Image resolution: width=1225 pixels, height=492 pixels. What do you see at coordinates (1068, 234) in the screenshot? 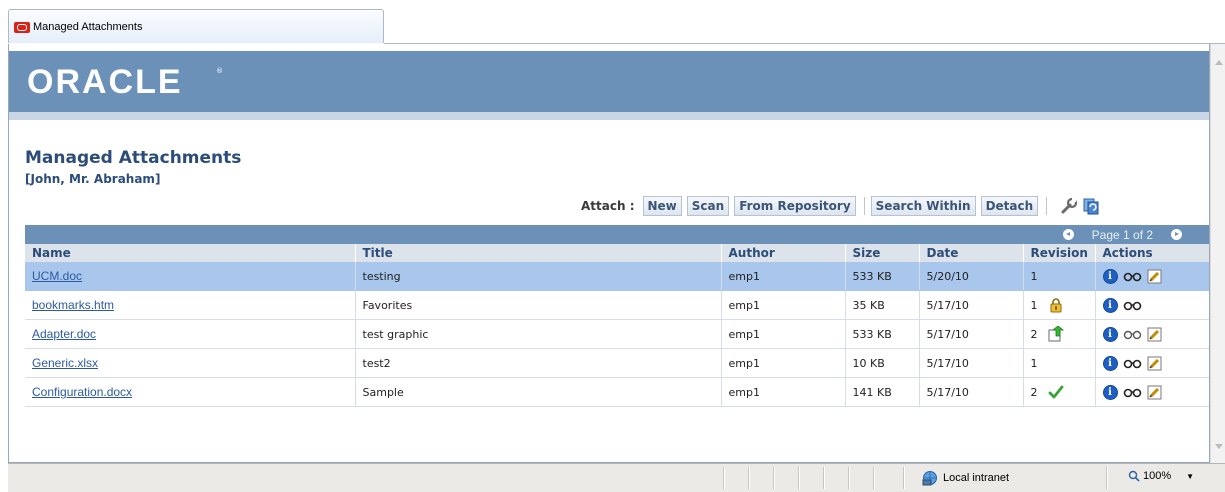
I see `previous-page-icon` at bounding box center [1068, 234].